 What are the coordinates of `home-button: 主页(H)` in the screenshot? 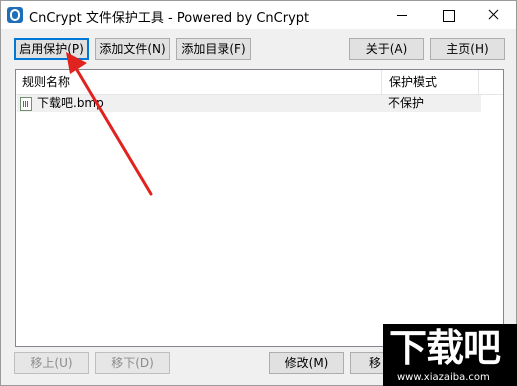 It's located at (467, 49).